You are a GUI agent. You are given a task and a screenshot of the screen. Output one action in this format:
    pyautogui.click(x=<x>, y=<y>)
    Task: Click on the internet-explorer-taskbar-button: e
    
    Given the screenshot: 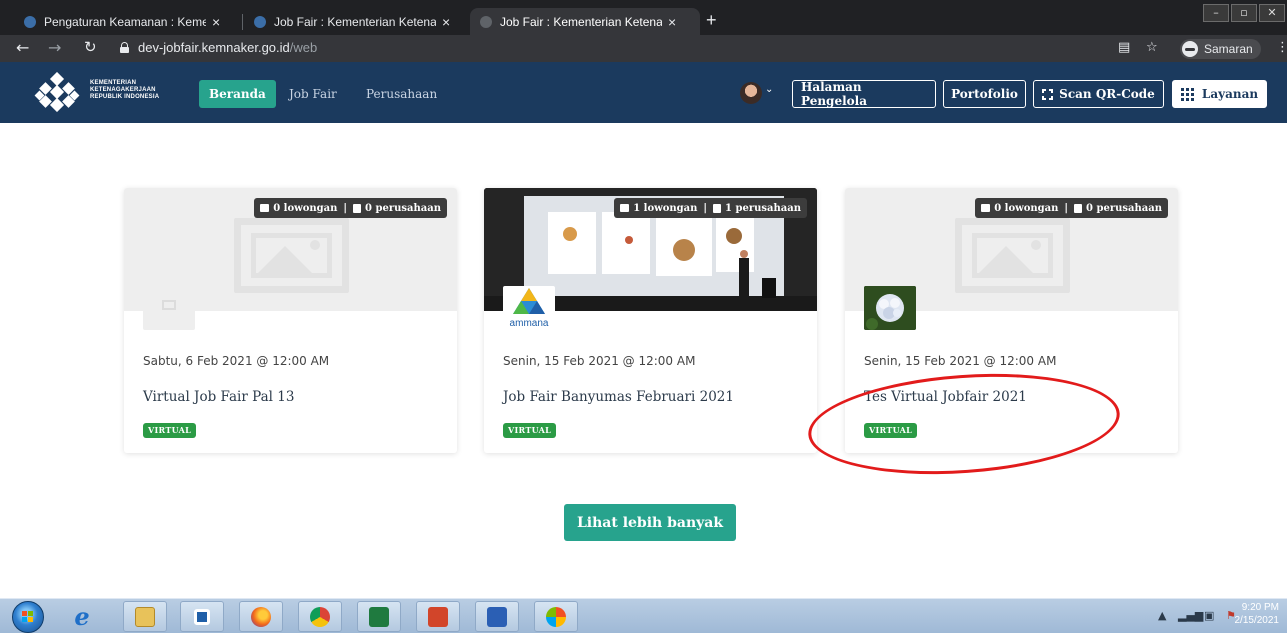 What is the action you would take?
    pyautogui.click(x=82, y=616)
    